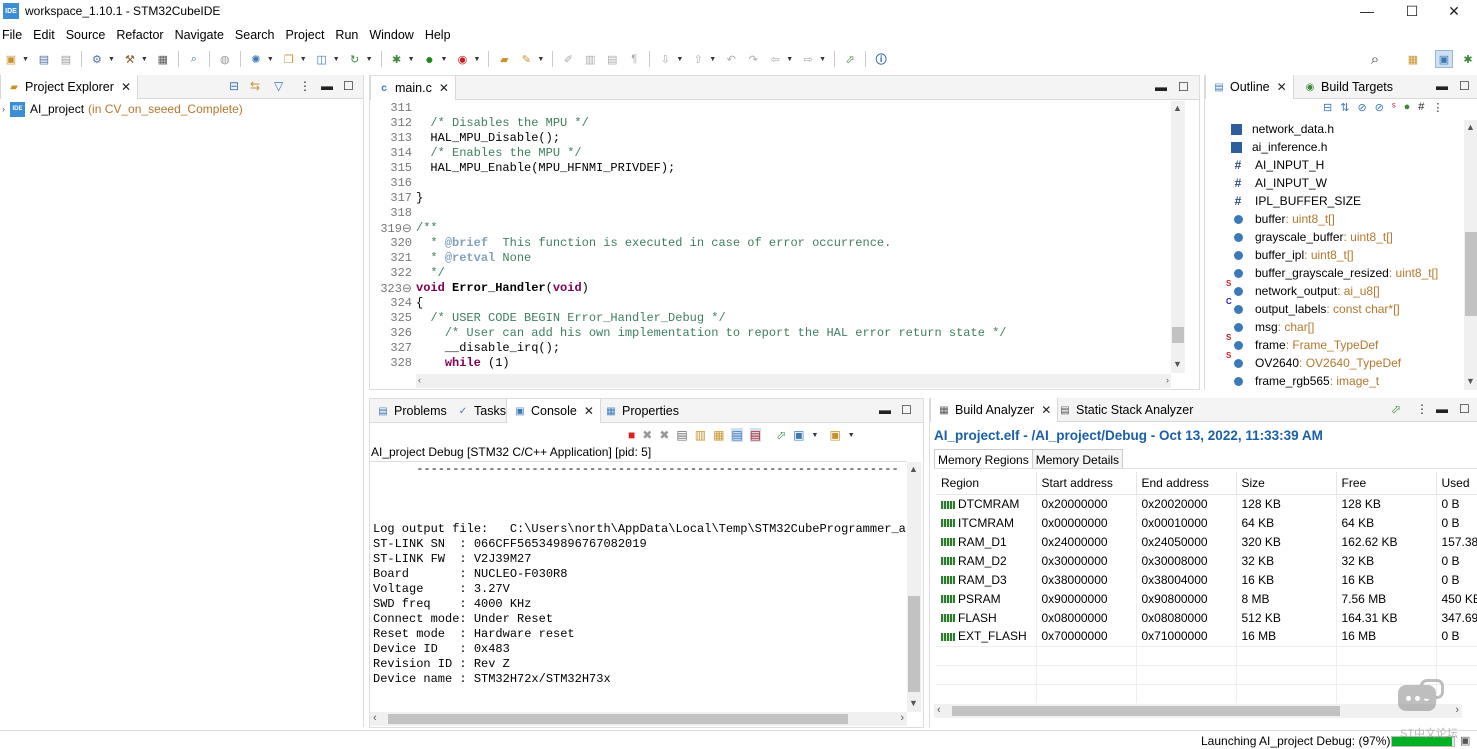  Describe the element at coordinates (1206, 522) in the screenshot. I see `table-row: ITCMRAM 0x00000000 0x00010000 64 KB 64 KB 0 B` at that location.